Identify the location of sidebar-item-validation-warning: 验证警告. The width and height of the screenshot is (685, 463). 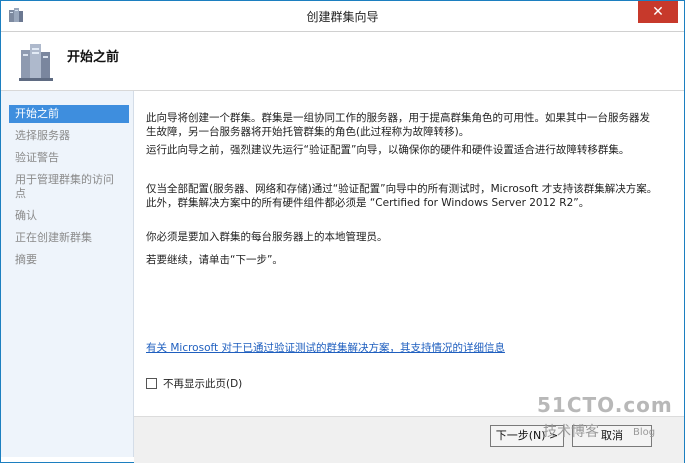
(69, 158).